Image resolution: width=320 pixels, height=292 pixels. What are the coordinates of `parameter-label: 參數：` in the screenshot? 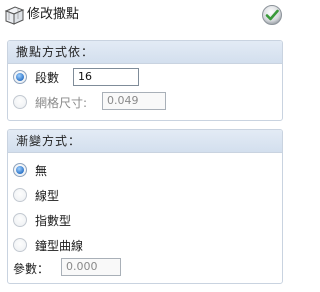 It's located at (31, 269).